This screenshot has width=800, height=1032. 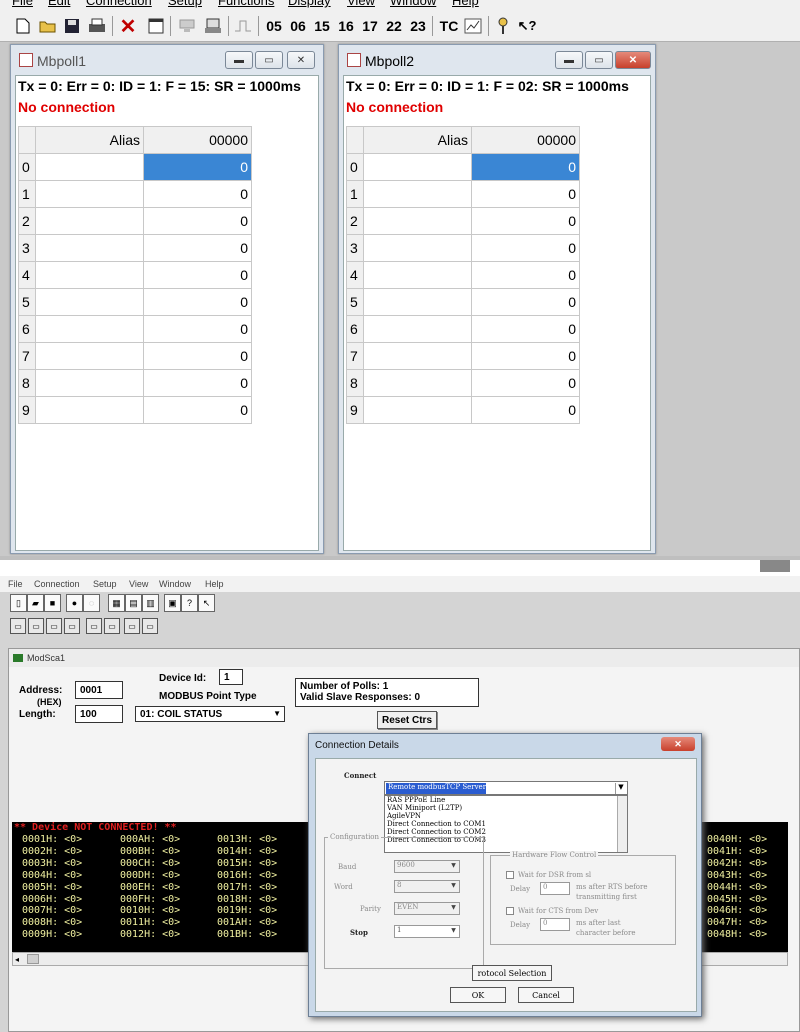 What do you see at coordinates (59, 4) in the screenshot?
I see `menu-edit: Edit` at bounding box center [59, 4].